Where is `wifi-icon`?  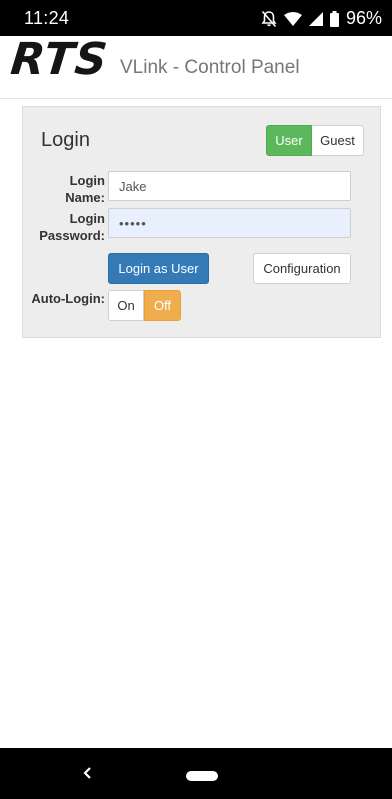 wifi-icon is located at coordinates (292, 18).